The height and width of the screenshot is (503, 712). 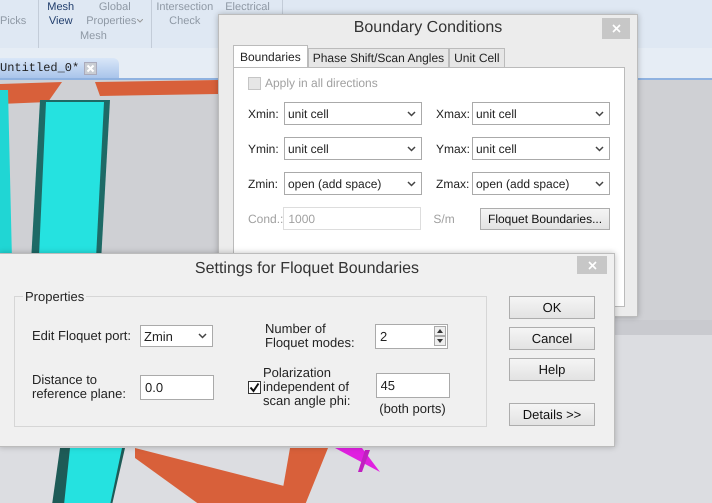 I want to click on ribbon-button: Mesh View, so click(x=60, y=14).